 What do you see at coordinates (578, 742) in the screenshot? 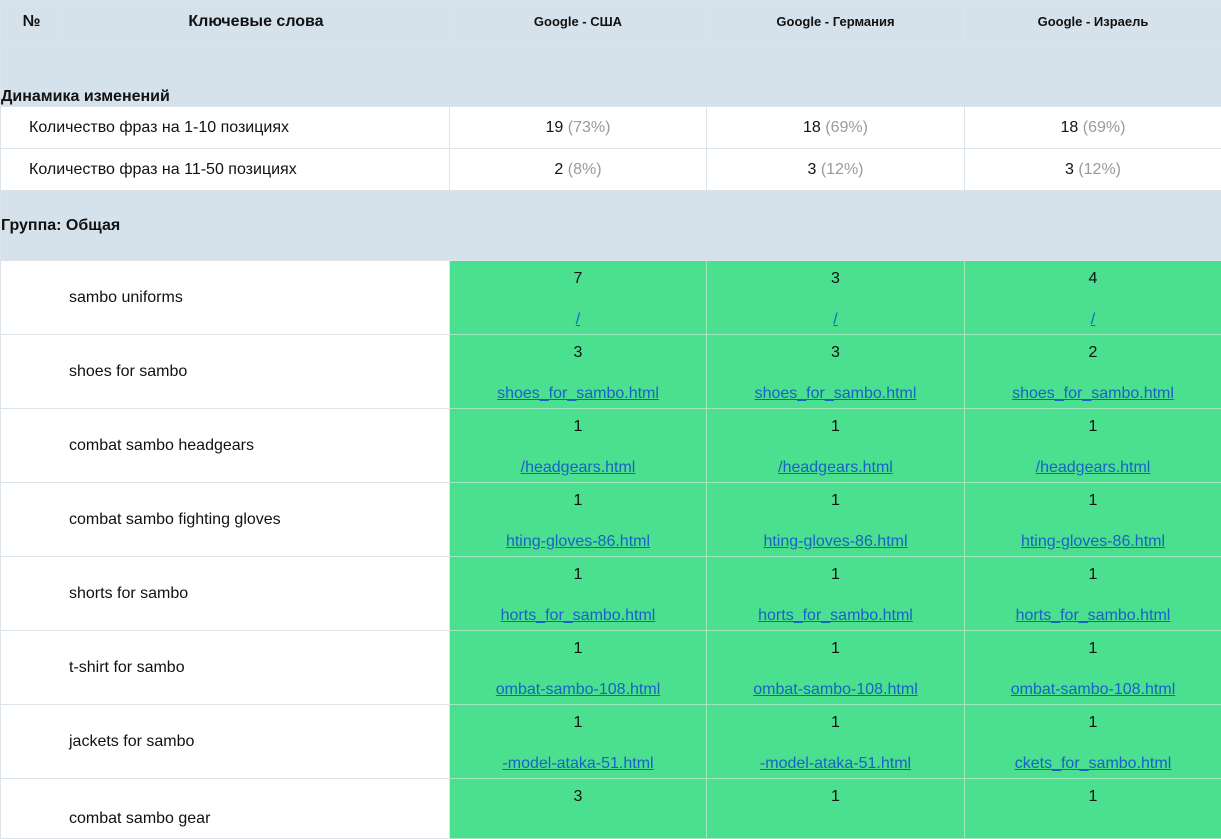
I see `position-cell: 1-model-ataka-51.html` at bounding box center [578, 742].